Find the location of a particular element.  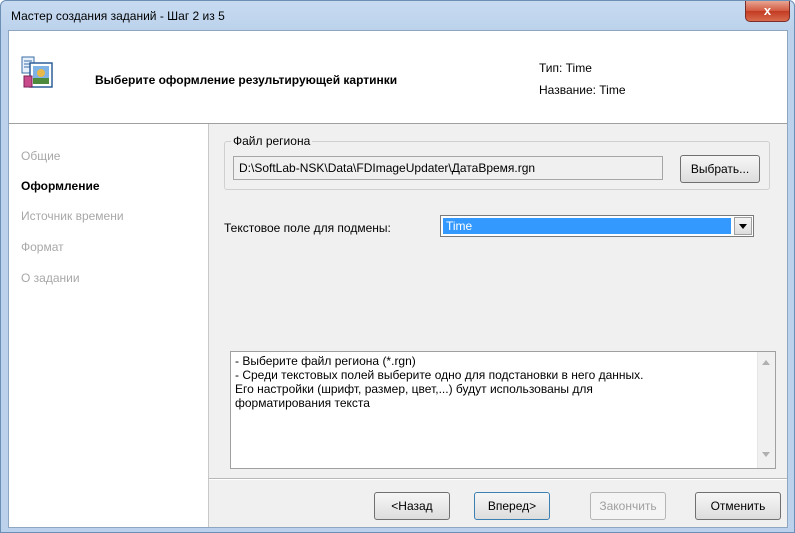

close-button: x is located at coordinates (767, 11).